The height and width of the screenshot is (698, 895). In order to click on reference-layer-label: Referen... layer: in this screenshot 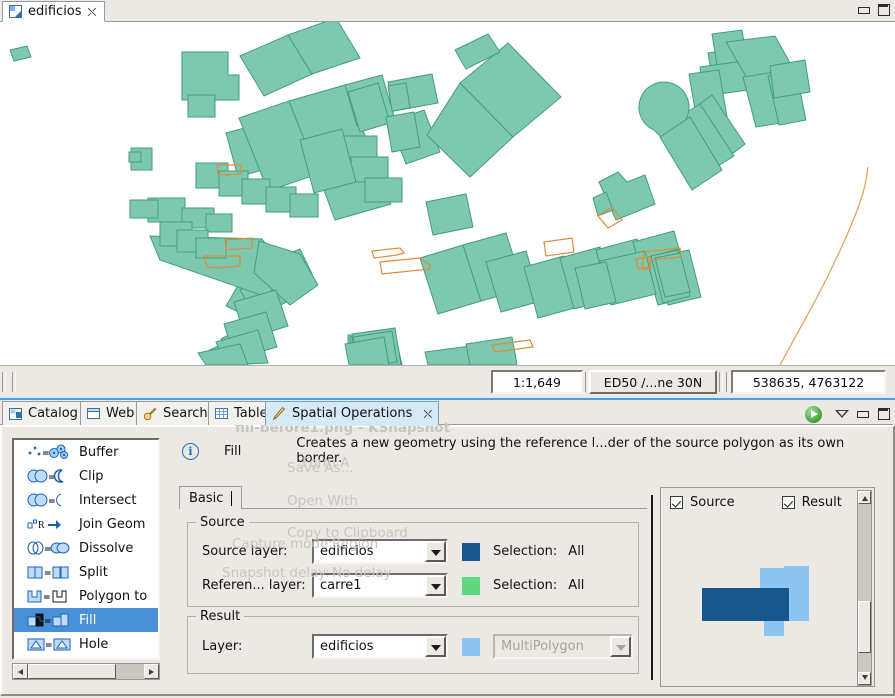, I will do `click(254, 585)`.